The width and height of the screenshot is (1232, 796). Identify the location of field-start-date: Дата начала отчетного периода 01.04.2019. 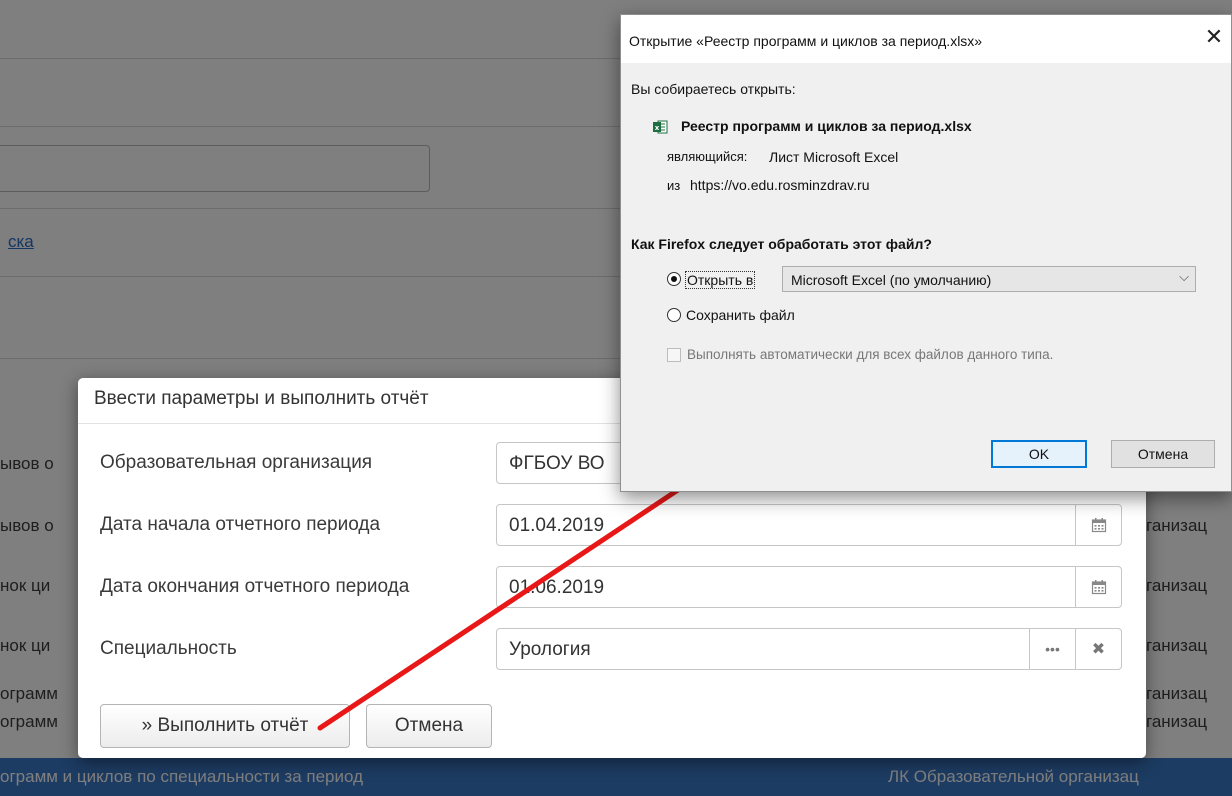
(612, 525).